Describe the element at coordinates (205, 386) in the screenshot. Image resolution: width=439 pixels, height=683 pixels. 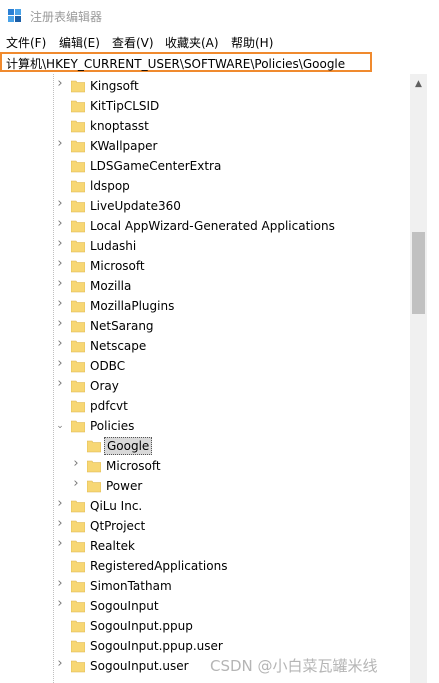
I see `tree-item: › Oray` at that location.